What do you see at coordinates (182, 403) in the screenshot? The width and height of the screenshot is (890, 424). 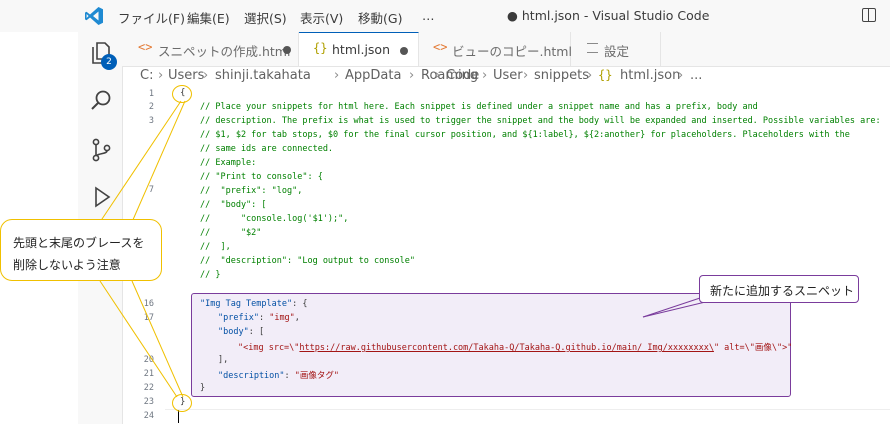 I see `close-brace-highlight` at bounding box center [182, 403].